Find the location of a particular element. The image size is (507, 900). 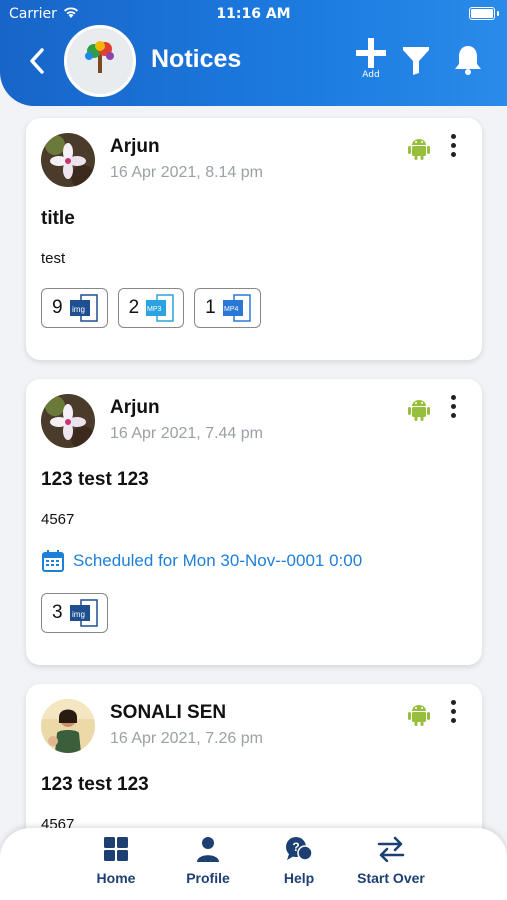

notice-title: title is located at coordinates (58, 218).